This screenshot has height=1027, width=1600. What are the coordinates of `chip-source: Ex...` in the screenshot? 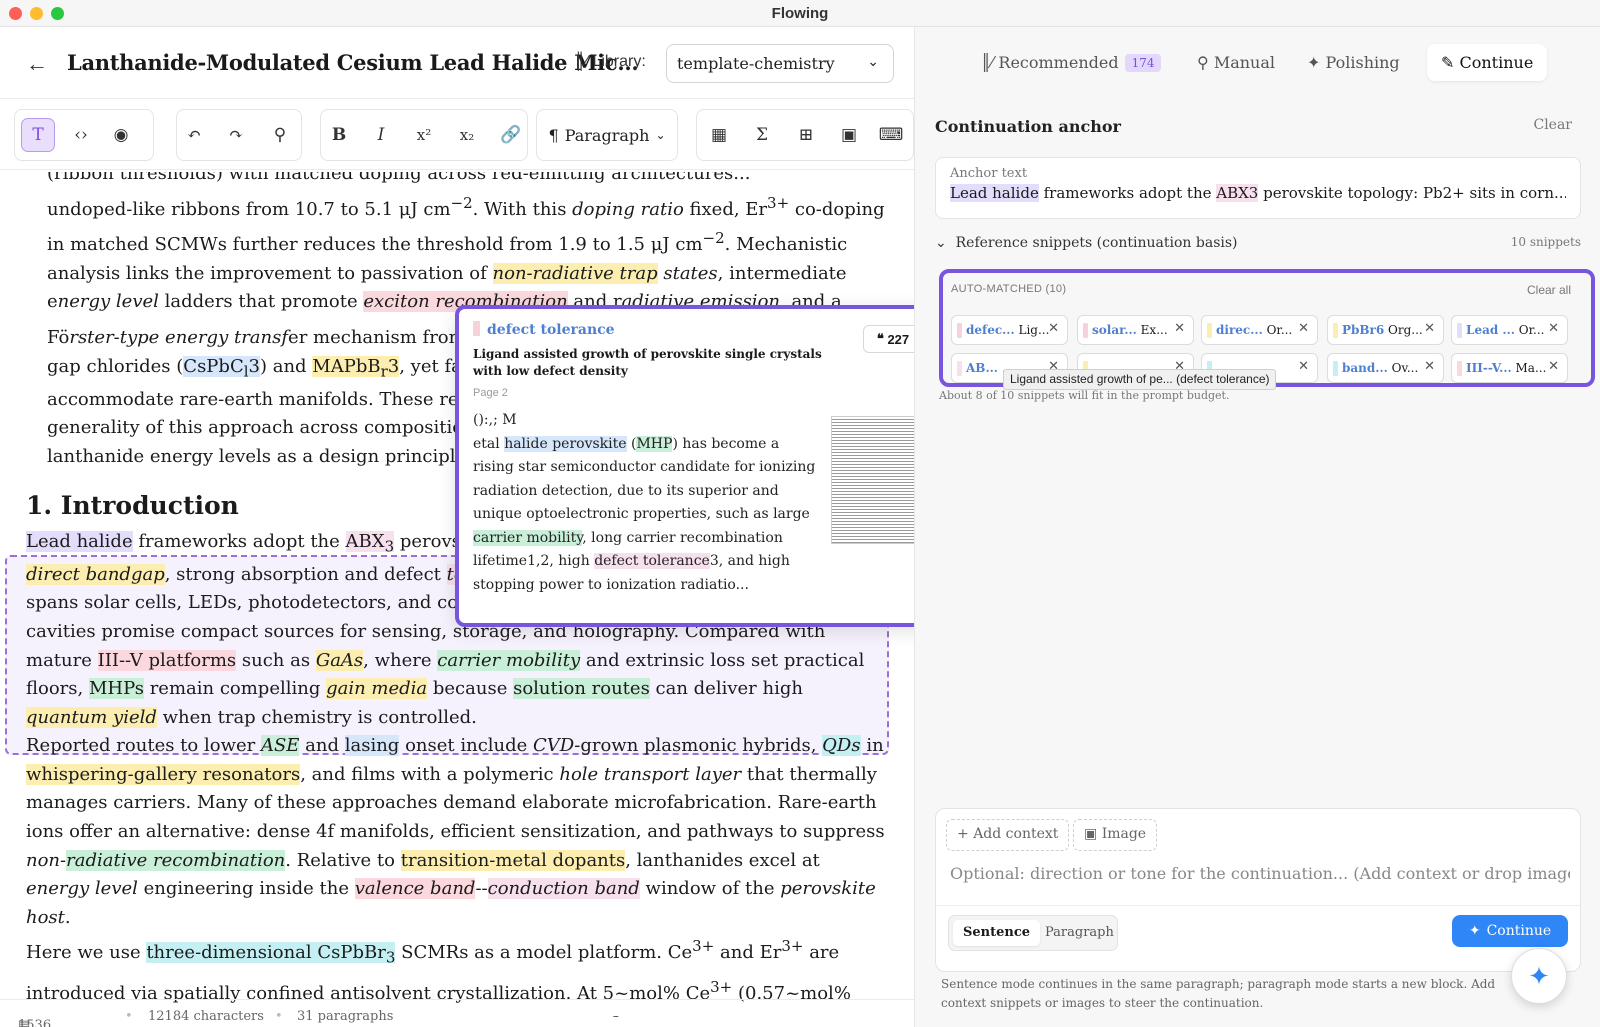 It's located at (1152, 330).